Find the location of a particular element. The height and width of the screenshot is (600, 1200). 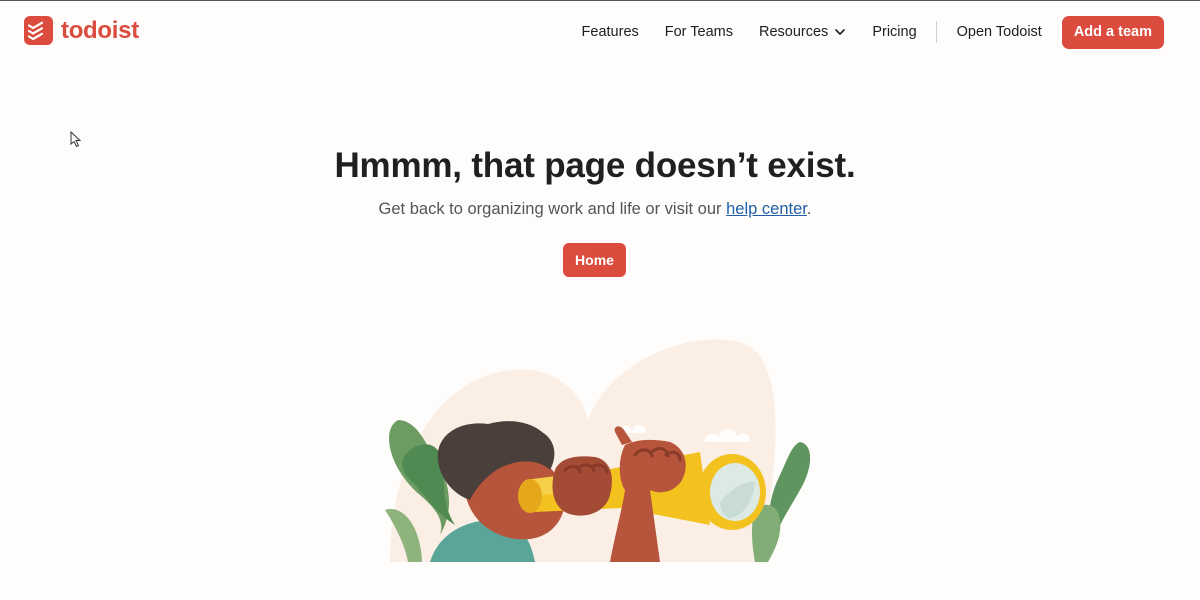

chevron-down-icon is located at coordinates (840, 32).